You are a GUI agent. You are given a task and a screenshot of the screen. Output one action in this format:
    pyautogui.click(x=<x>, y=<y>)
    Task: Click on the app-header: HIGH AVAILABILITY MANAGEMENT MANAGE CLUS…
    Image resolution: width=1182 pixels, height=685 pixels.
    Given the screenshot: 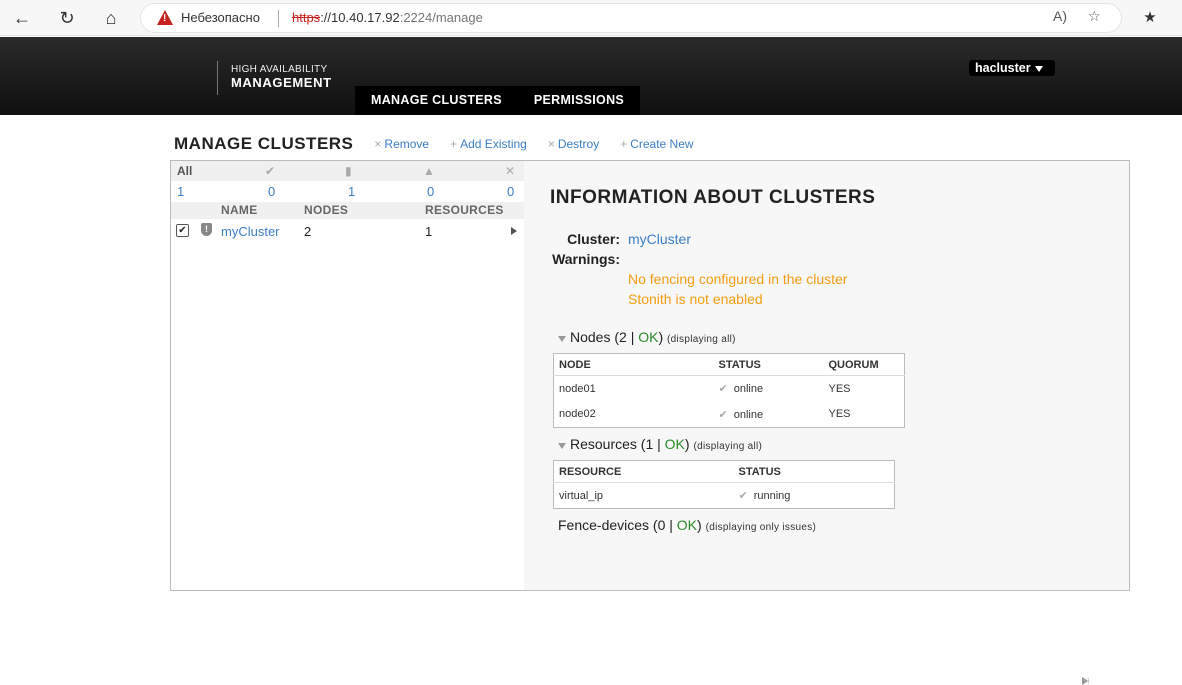 What is the action you would take?
    pyautogui.click(x=591, y=76)
    